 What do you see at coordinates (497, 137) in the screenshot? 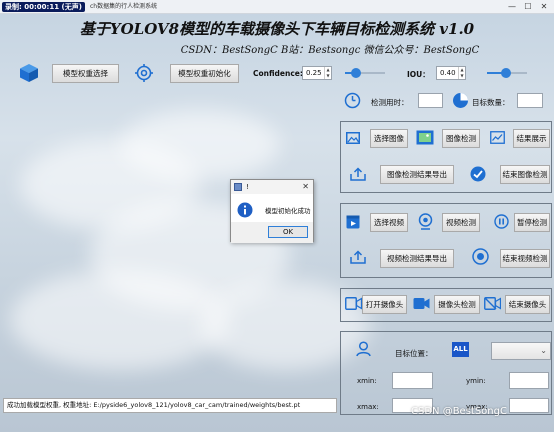
I see `line-chart-icon` at bounding box center [497, 137].